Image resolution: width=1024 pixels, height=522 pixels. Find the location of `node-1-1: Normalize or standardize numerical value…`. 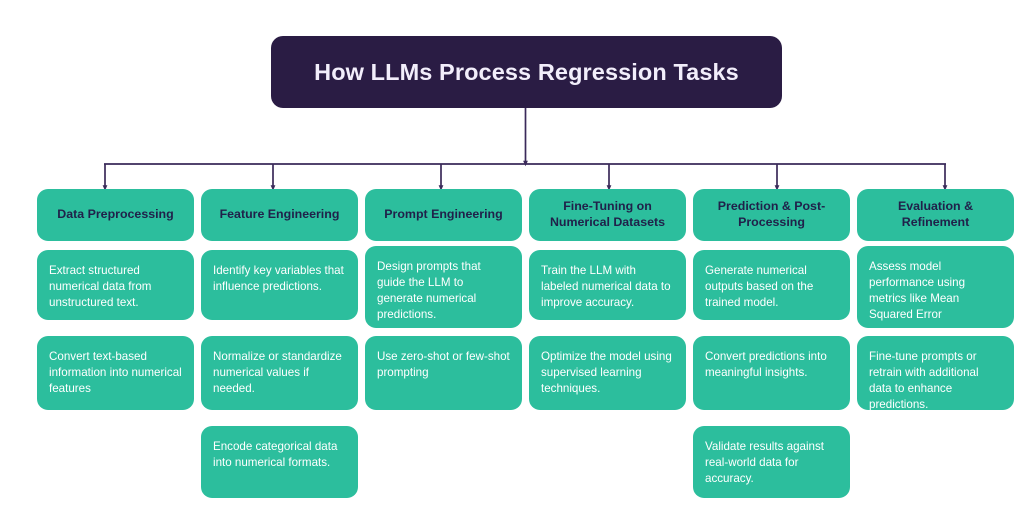

node-1-1: Normalize or standardize numerical value… is located at coordinates (279, 373).